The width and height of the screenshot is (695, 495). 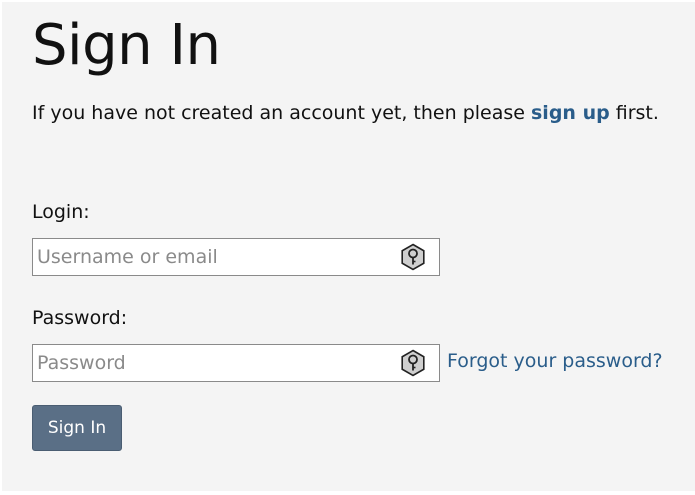 What do you see at coordinates (80, 318) in the screenshot?
I see `password-label: Password:` at bounding box center [80, 318].